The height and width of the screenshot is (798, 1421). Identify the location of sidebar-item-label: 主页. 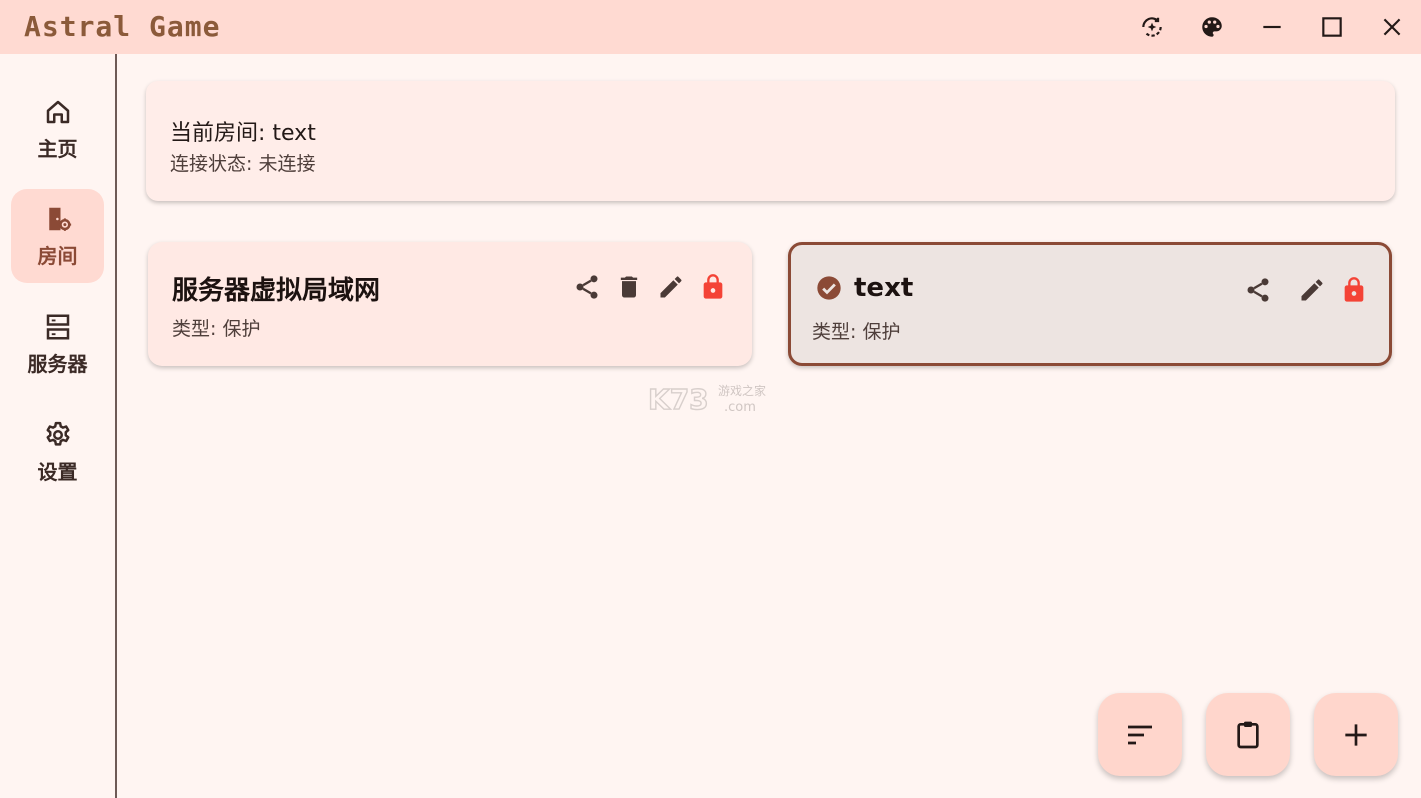
(57, 148).